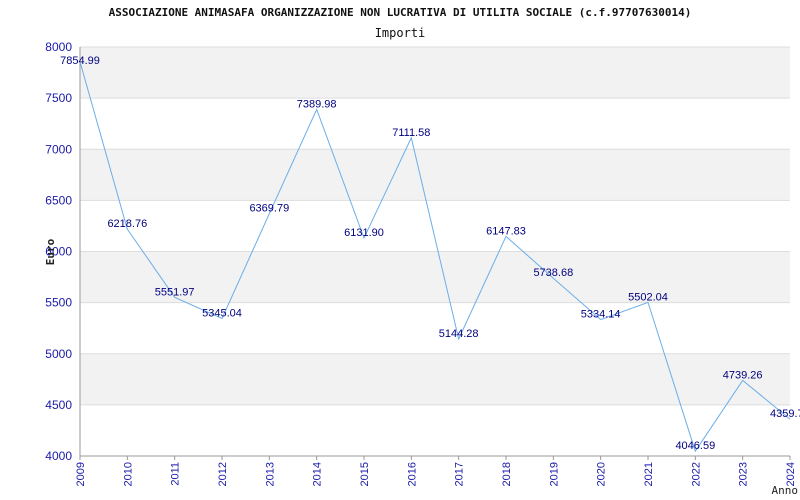  I want to click on x-tick-label: 2013, so click(270, 474).